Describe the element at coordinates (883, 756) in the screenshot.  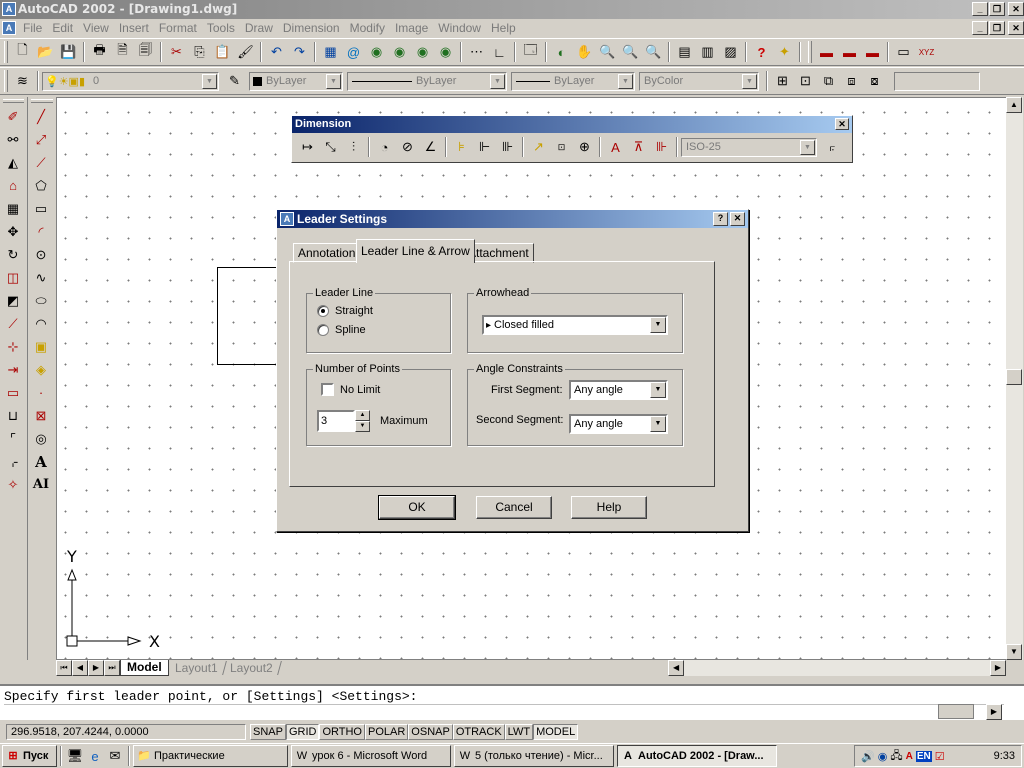
I see `tray-icon-1: ◉` at that location.